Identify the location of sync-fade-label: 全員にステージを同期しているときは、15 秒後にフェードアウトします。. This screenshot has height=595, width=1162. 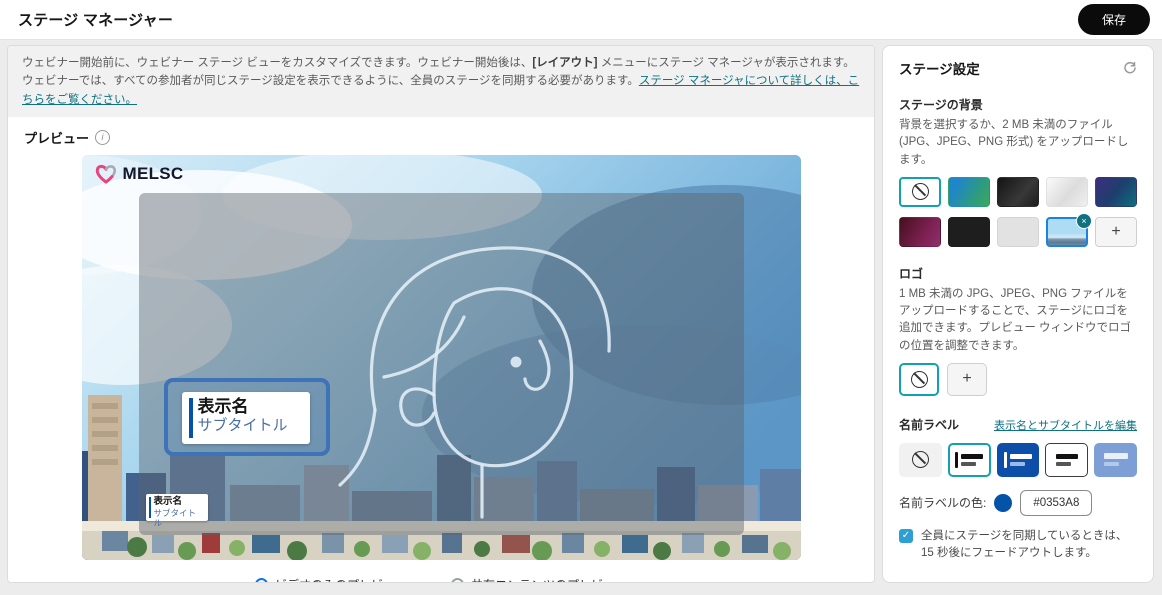
(1024, 544).